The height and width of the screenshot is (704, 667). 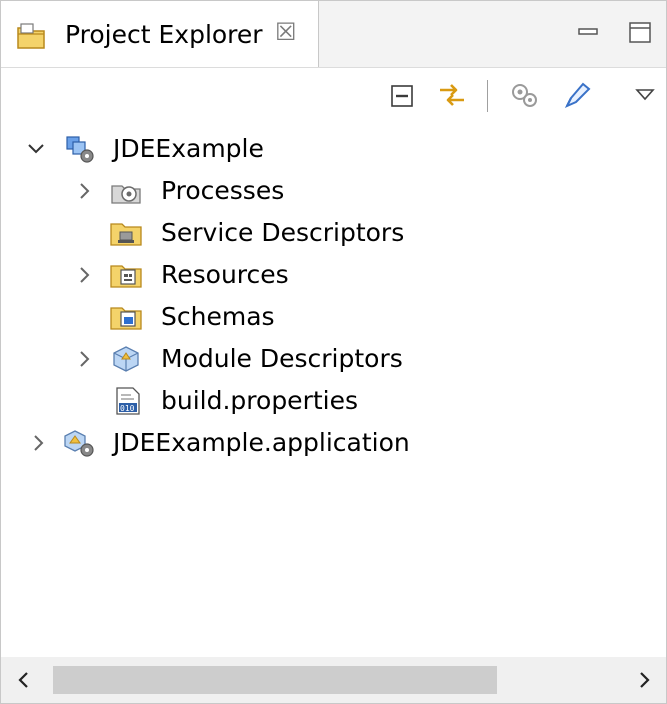 What do you see at coordinates (282, 358) in the screenshot?
I see `tree-item-label: Module Descriptors` at bounding box center [282, 358].